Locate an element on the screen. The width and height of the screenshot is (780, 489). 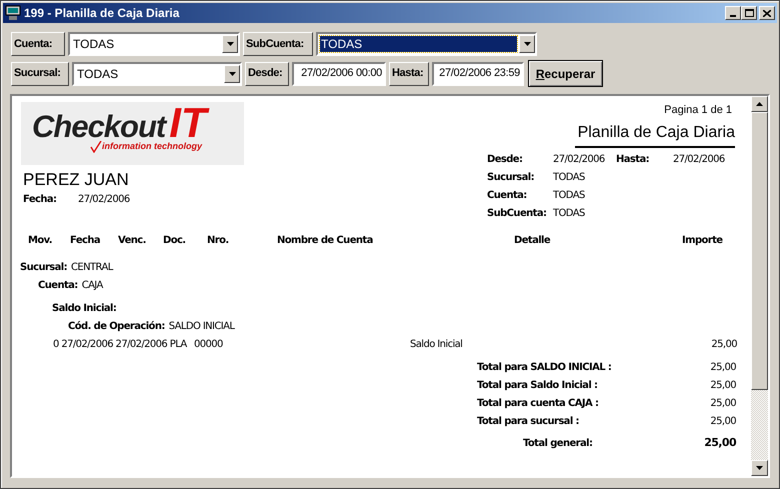
close-icon is located at coordinates (767, 13).